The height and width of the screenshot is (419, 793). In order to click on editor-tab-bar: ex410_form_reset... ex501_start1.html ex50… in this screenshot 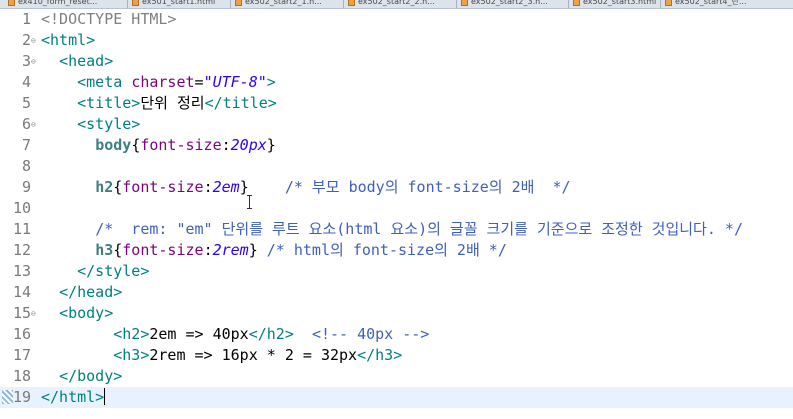, I will do `click(396, 4)`.